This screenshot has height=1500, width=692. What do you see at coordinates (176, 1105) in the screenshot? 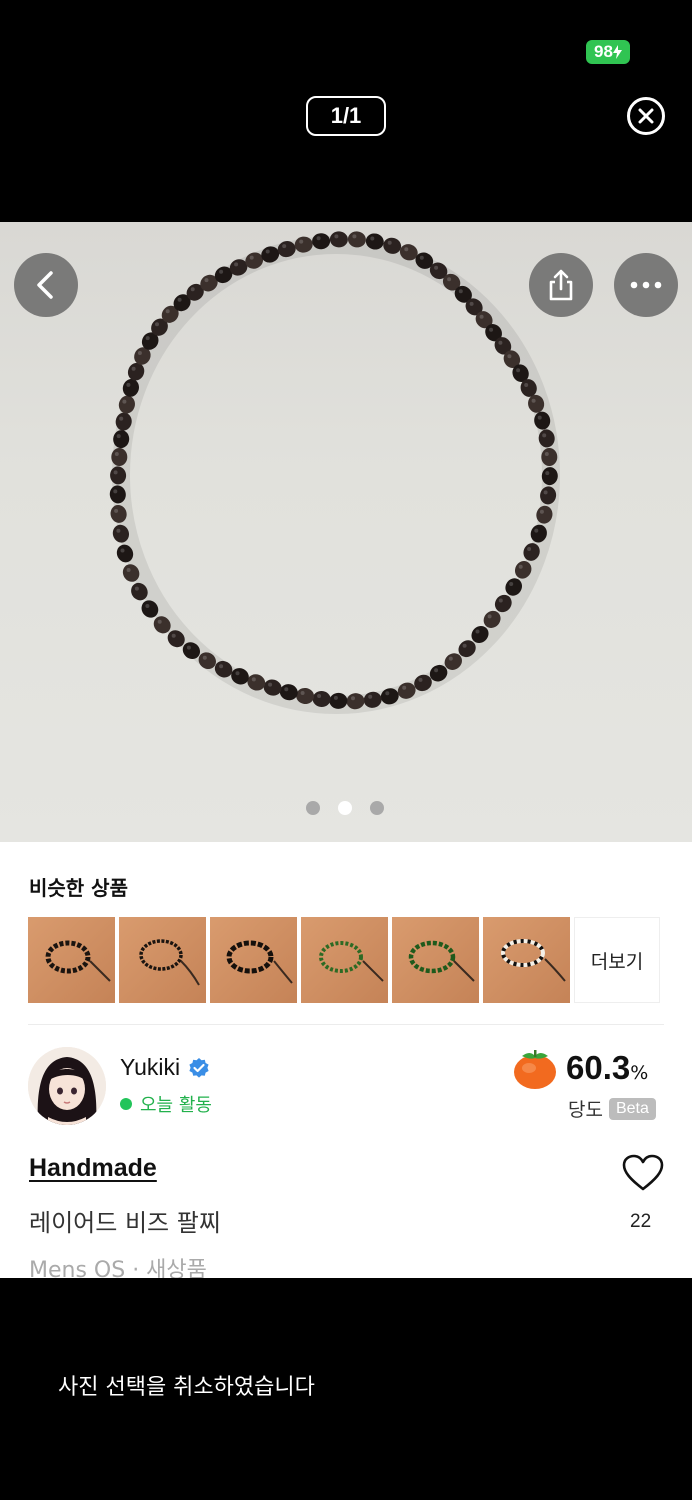
I see `activity-label: 오늘 활동` at bounding box center [176, 1105].